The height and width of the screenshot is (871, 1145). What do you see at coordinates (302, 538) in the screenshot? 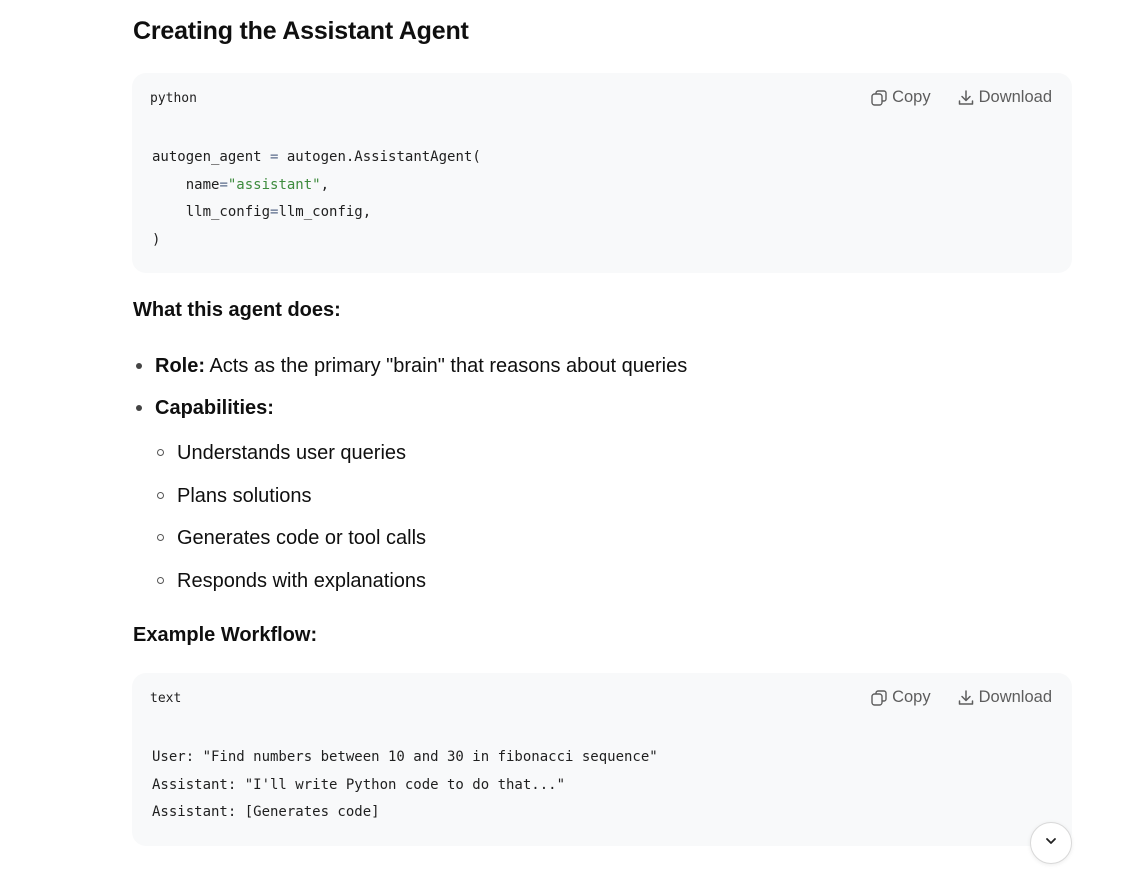
I see `list-item: Generates code or tool calls` at bounding box center [302, 538].